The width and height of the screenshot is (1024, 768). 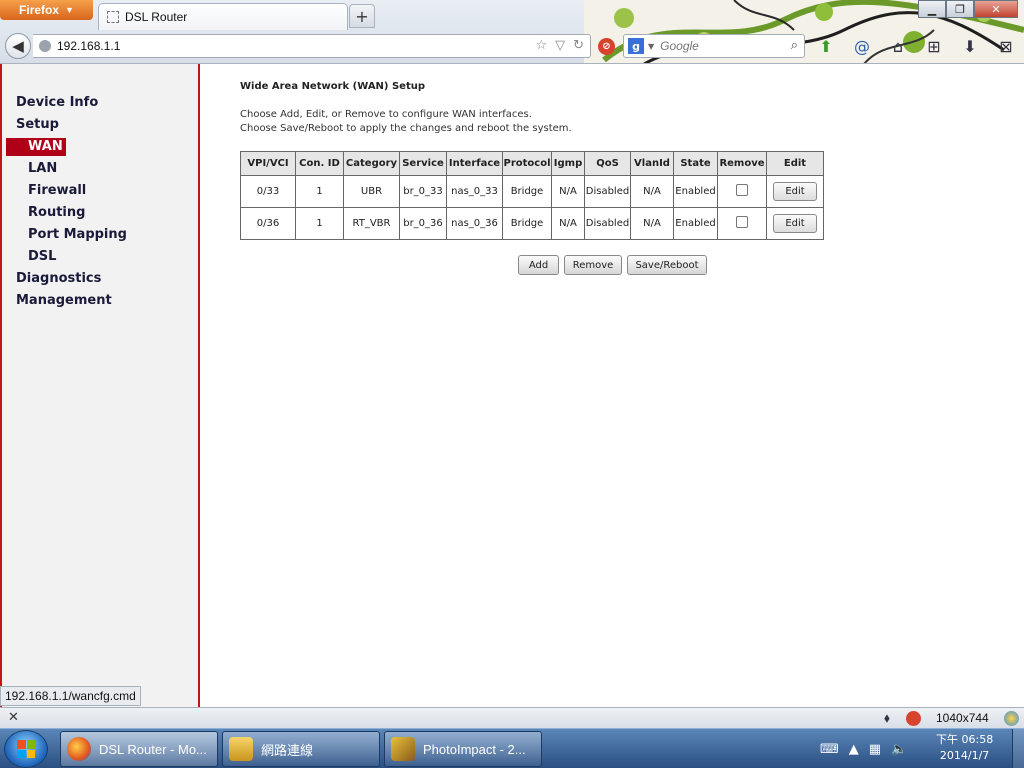 What do you see at coordinates (371, 163) in the screenshot?
I see `column-header: Category` at bounding box center [371, 163].